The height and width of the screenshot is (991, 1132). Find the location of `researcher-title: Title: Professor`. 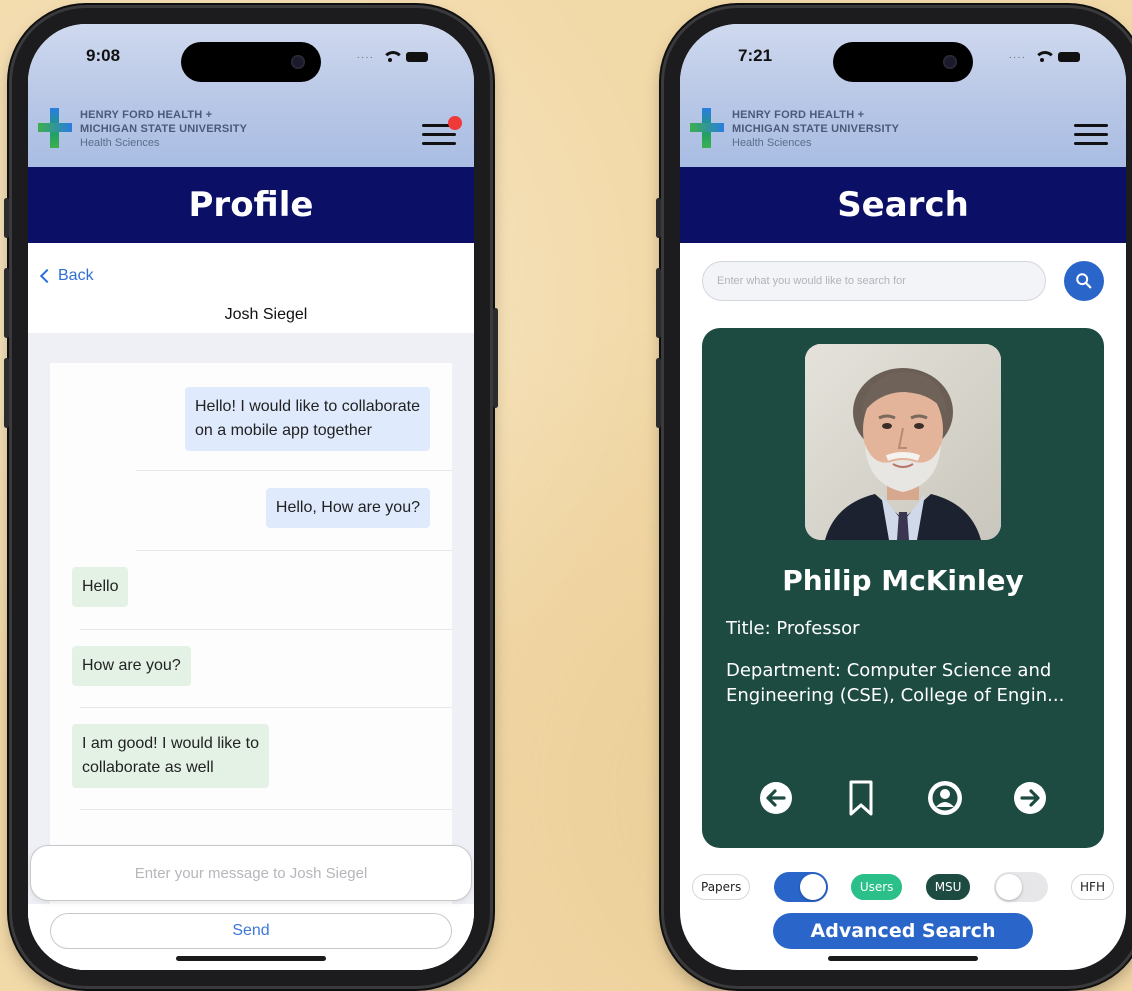

researcher-title: Title: Professor is located at coordinates (793, 628).